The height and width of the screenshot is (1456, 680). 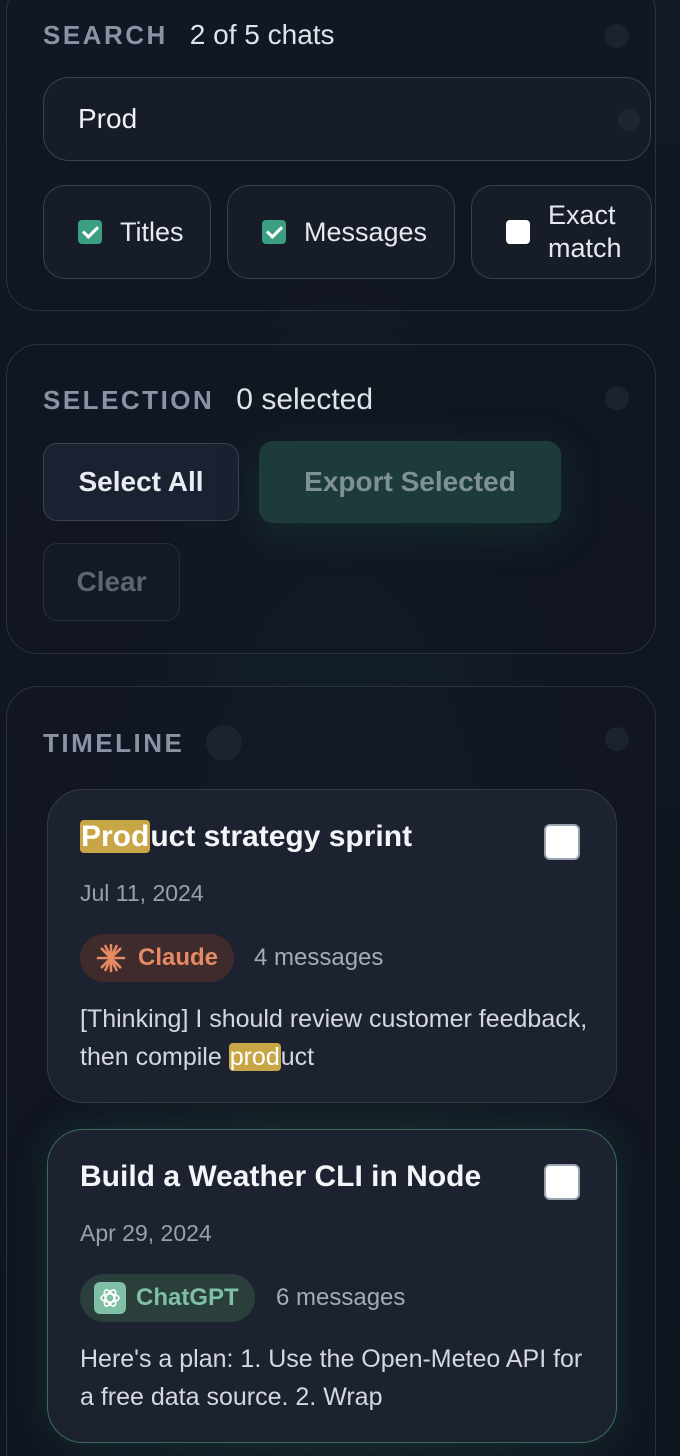 I want to click on search-header: SEARCH 2 of 5 chats, so click(x=189, y=35).